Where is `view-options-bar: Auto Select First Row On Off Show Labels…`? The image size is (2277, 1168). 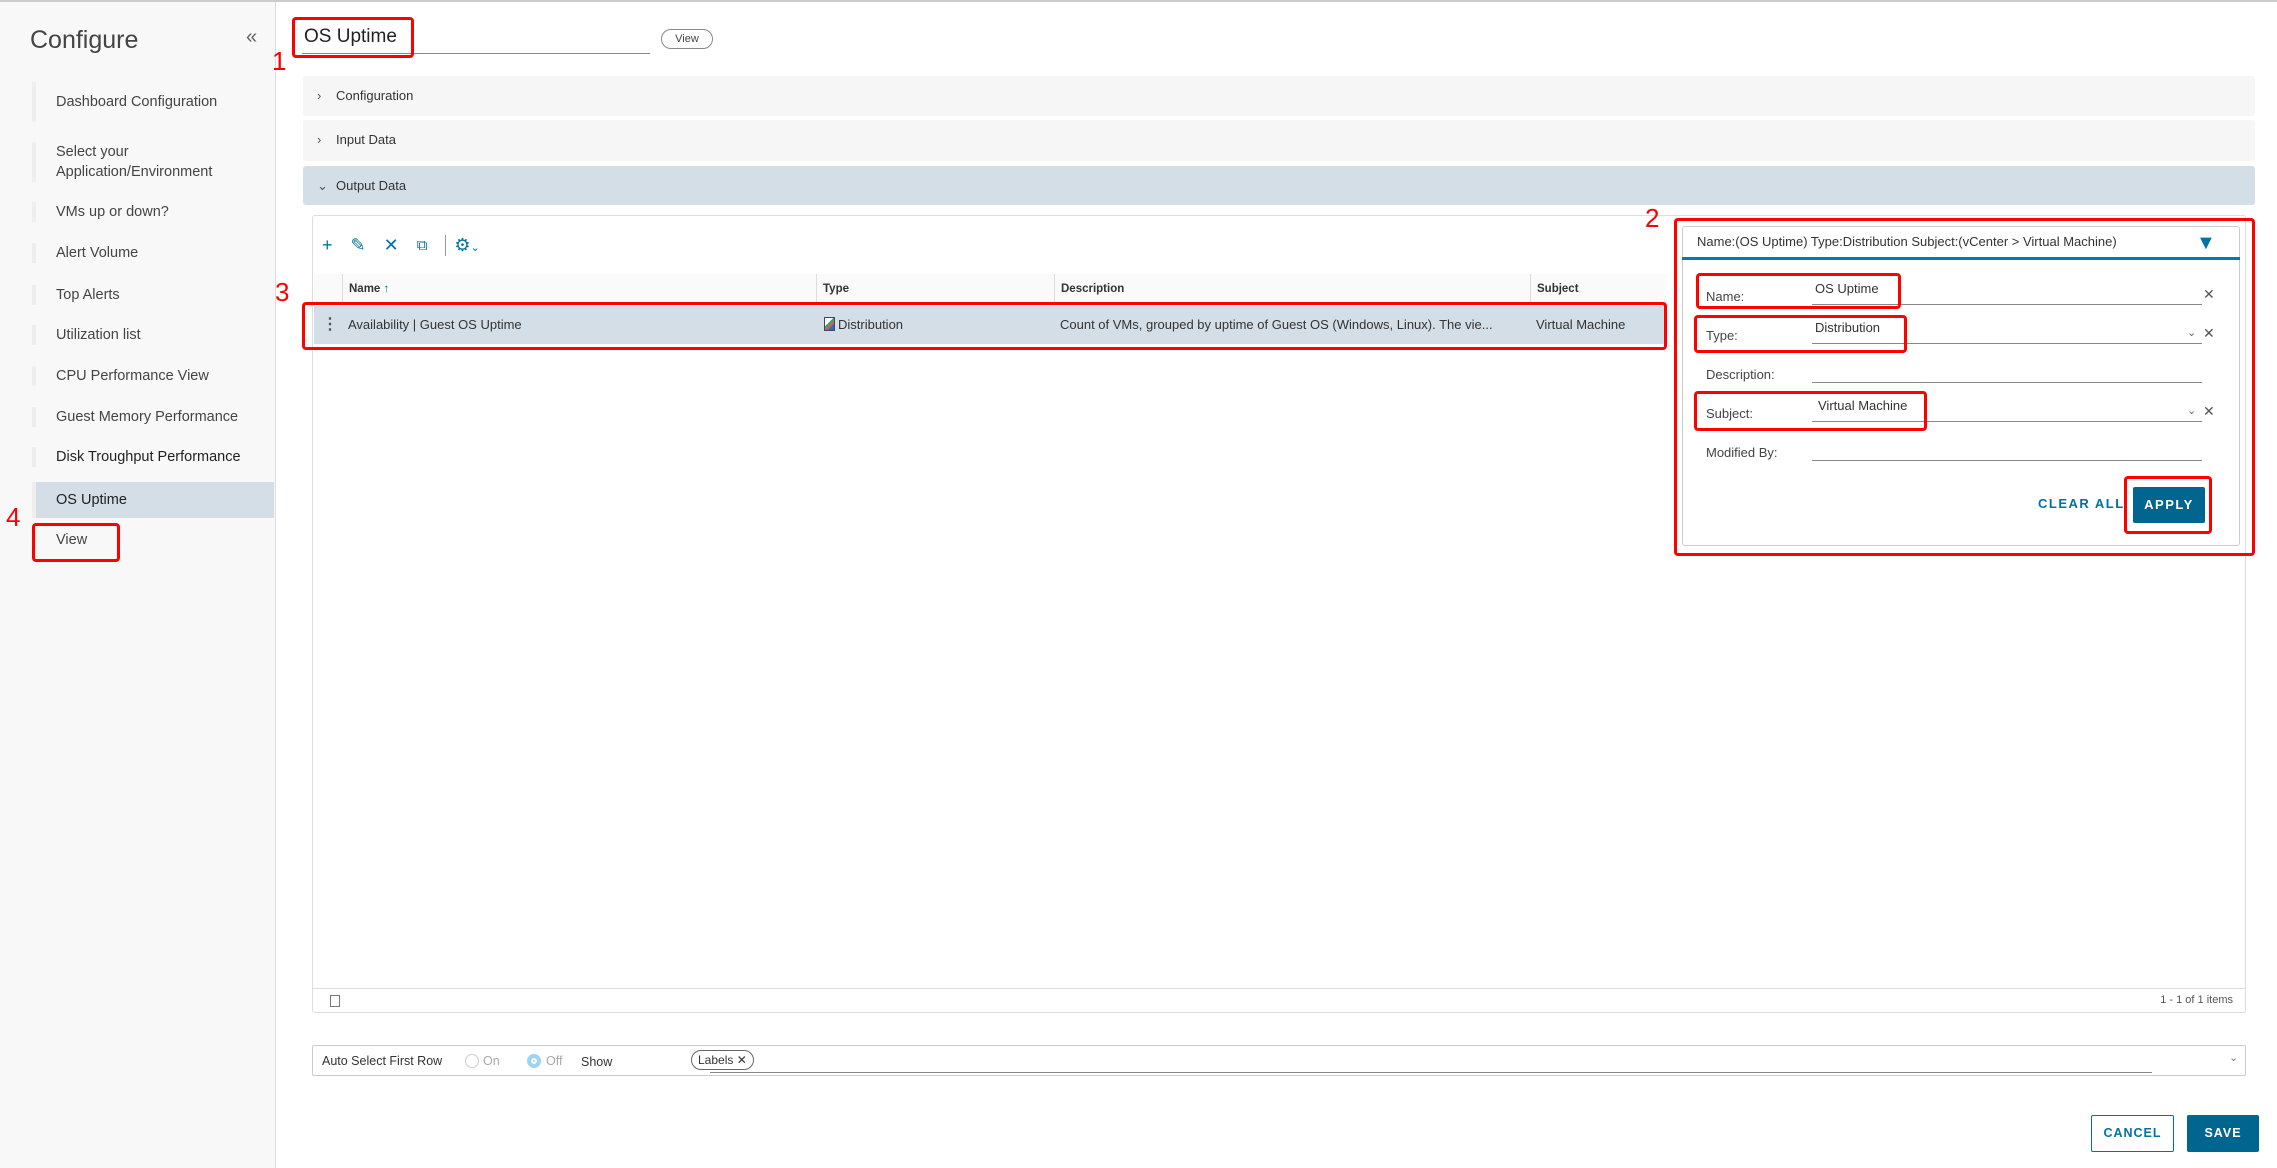
view-options-bar: Auto Select First Row On Off Show Labels… is located at coordinates (1279, 1060).